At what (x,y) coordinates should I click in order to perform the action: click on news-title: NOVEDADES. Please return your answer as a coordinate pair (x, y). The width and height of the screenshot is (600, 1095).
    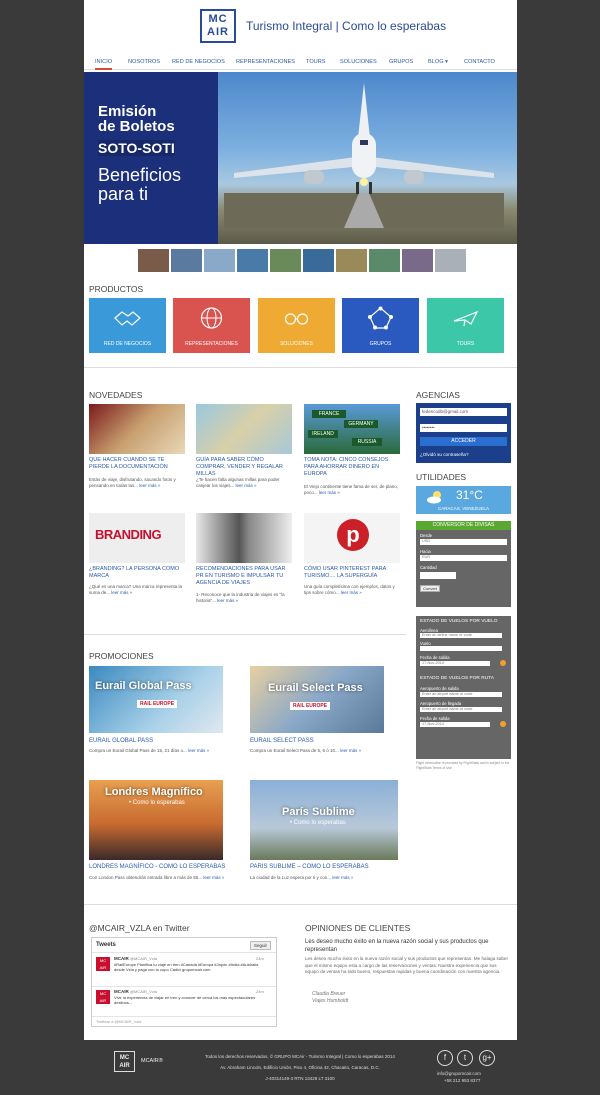
    Looking at the image, I should click on (116, 395).